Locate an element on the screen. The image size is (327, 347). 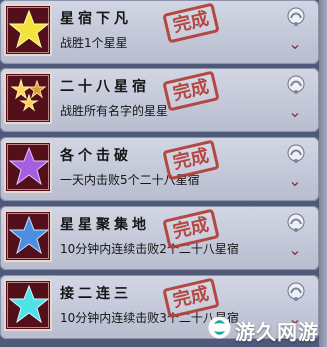
yellow-star-icon is located at coordinates (29, 29).